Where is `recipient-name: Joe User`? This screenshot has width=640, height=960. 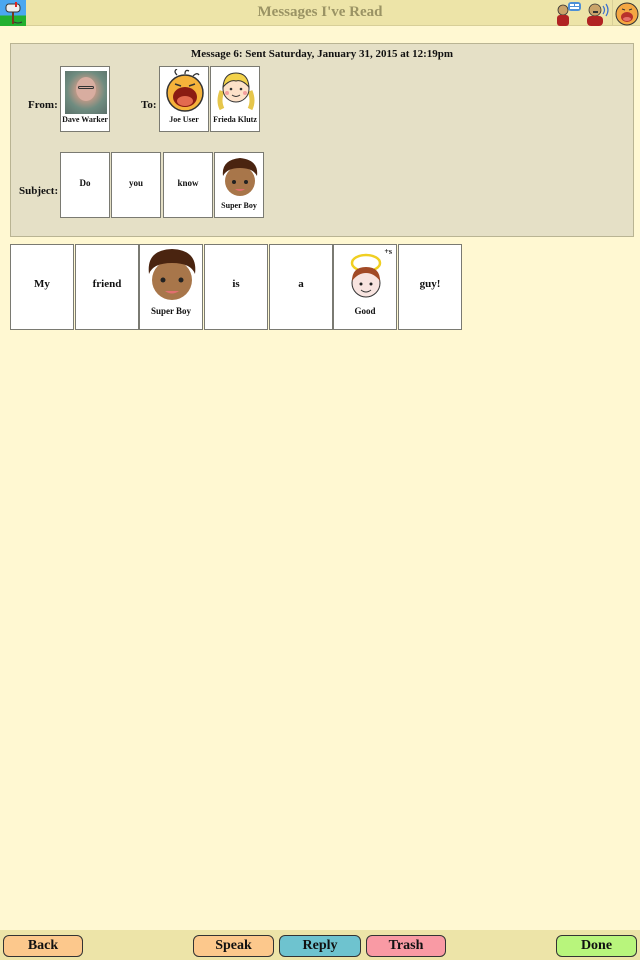 recipient-name: Joe User is located at coordinates (184, 119).